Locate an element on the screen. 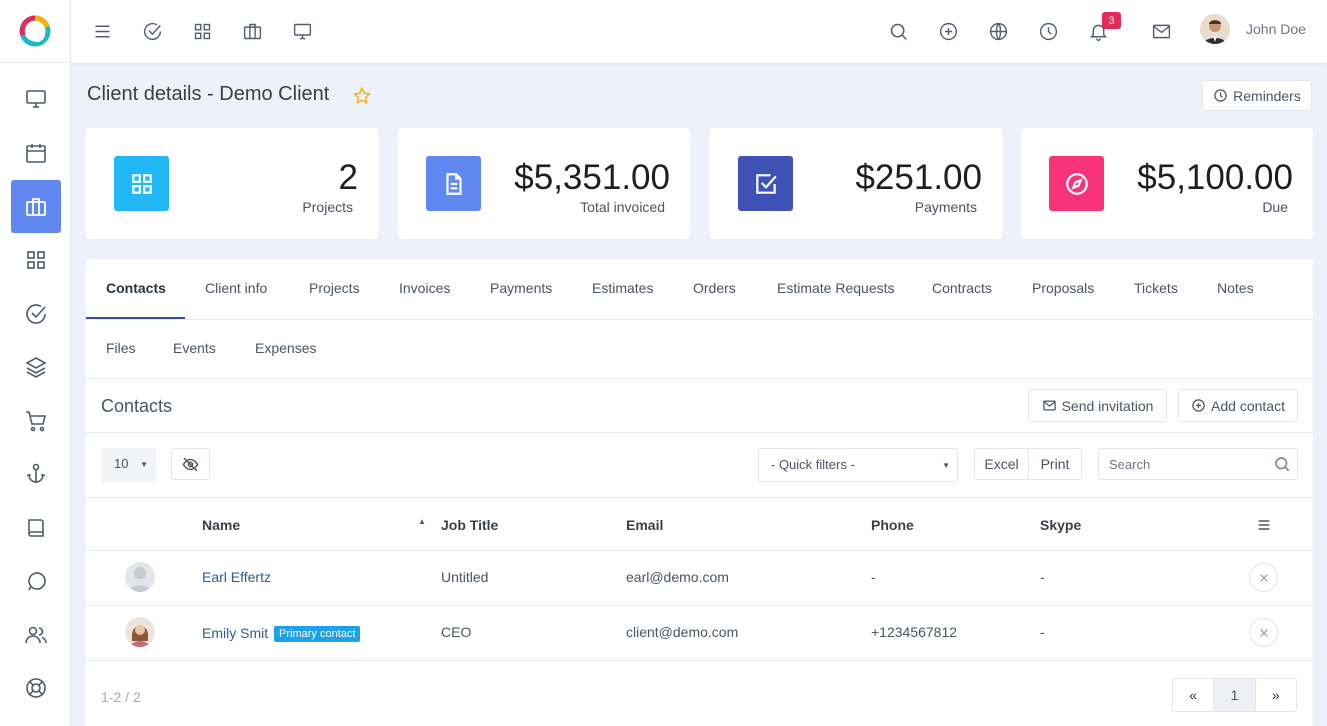 The width and height of the screenshot is (1327, 726). briefcase-shortcut-icon is located at coordinates (252, 31).